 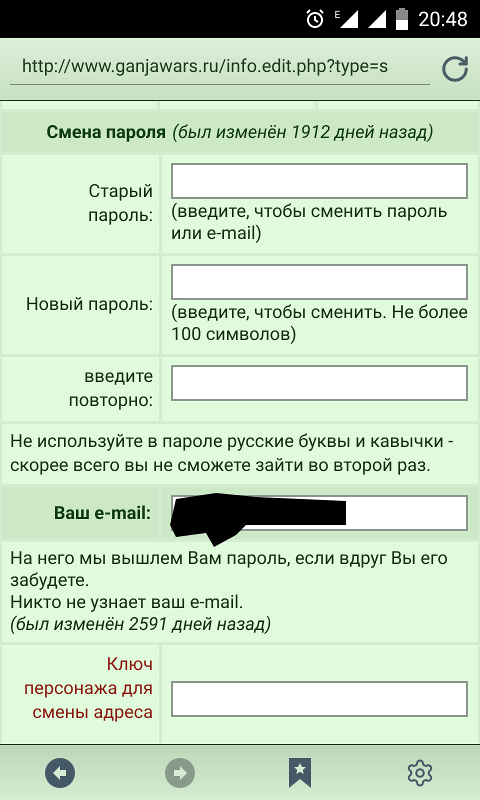 What do you see at coordinates (89, 305) in the screenshot?
I see `field-label: Новый пароль:` at bounding box center [89, 305].